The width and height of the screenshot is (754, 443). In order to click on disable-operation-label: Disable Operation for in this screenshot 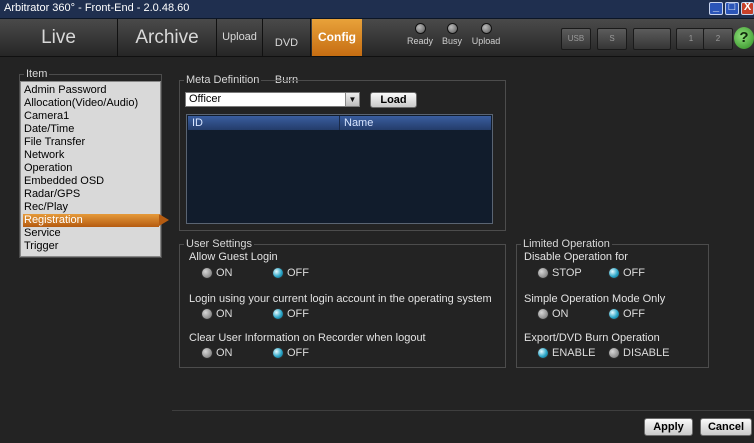, I will do `click(576, 257)`.